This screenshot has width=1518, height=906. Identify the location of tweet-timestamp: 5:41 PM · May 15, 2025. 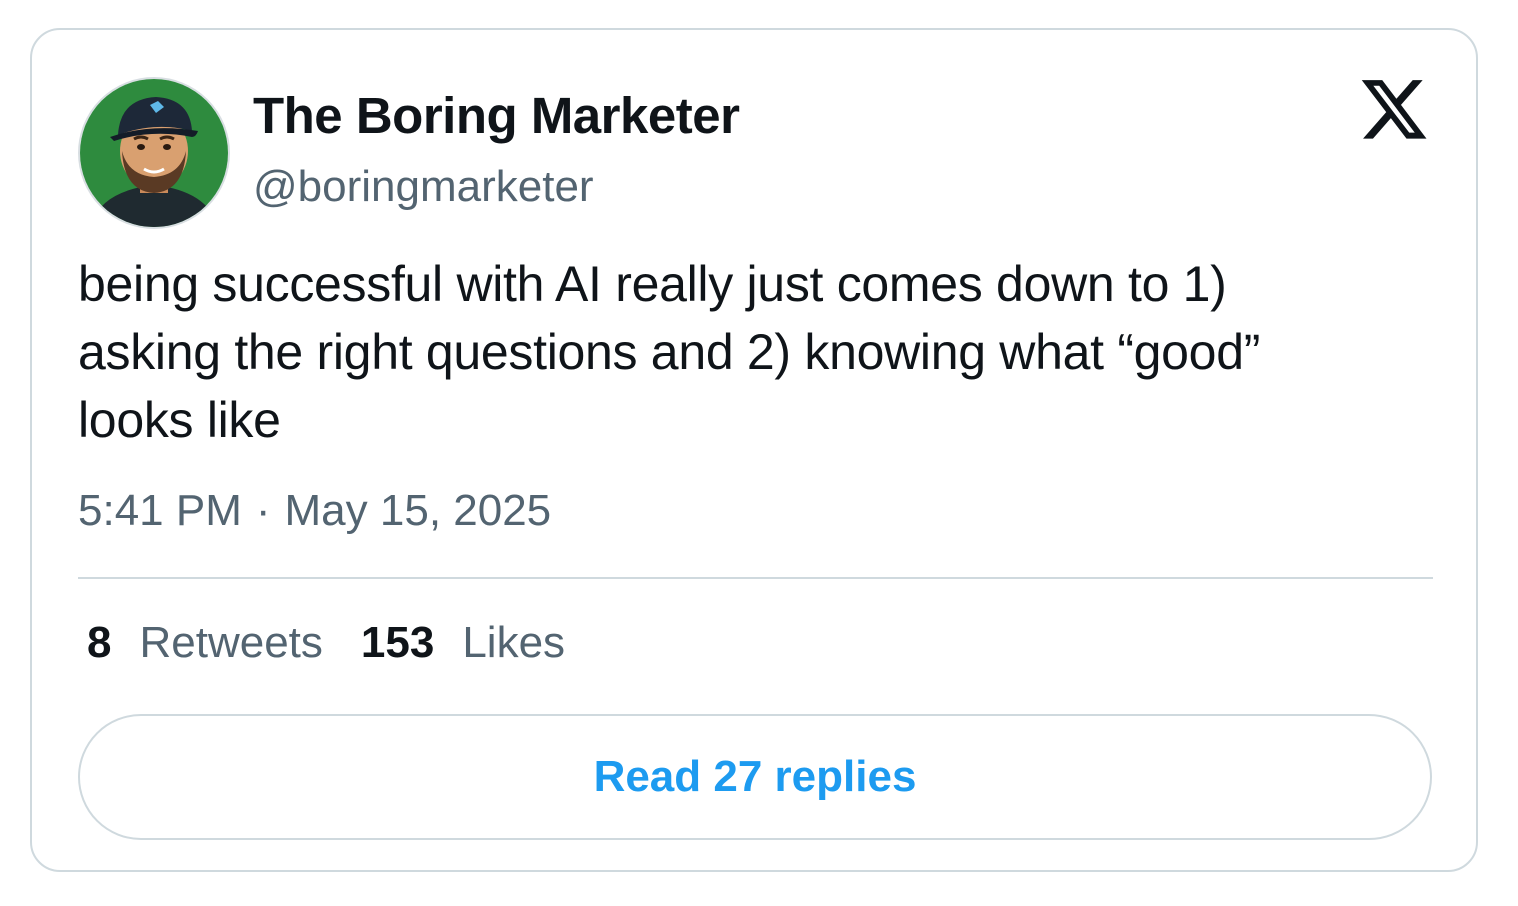
(314, 511).